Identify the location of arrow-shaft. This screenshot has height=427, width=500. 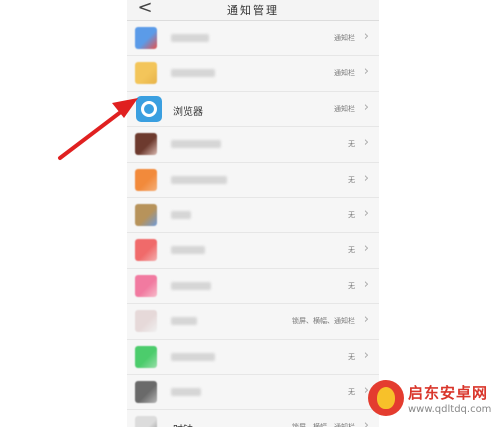
(93, 133).